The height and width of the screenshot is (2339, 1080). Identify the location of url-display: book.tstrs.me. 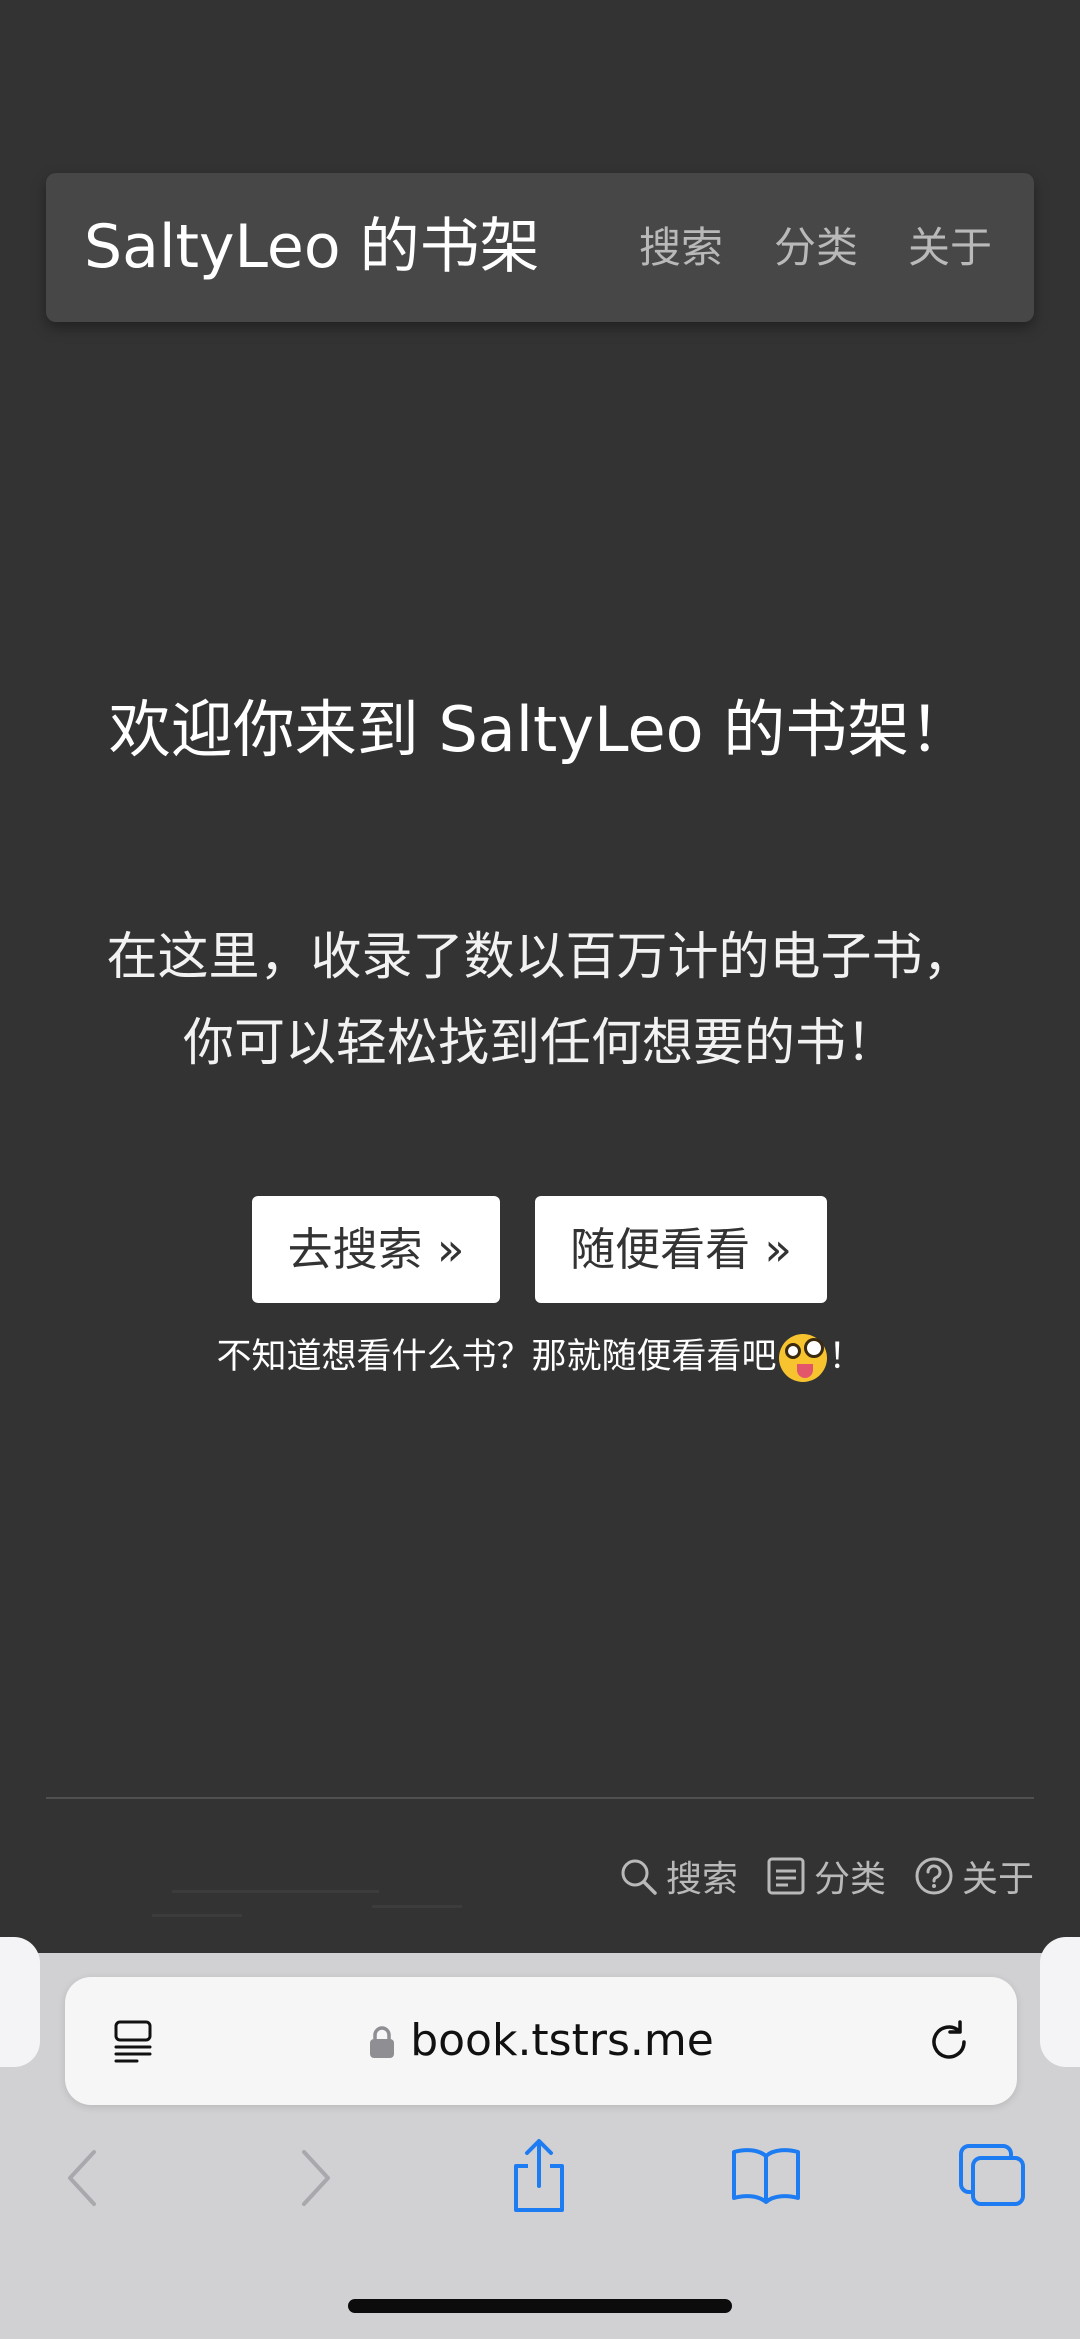
(541, 2041).